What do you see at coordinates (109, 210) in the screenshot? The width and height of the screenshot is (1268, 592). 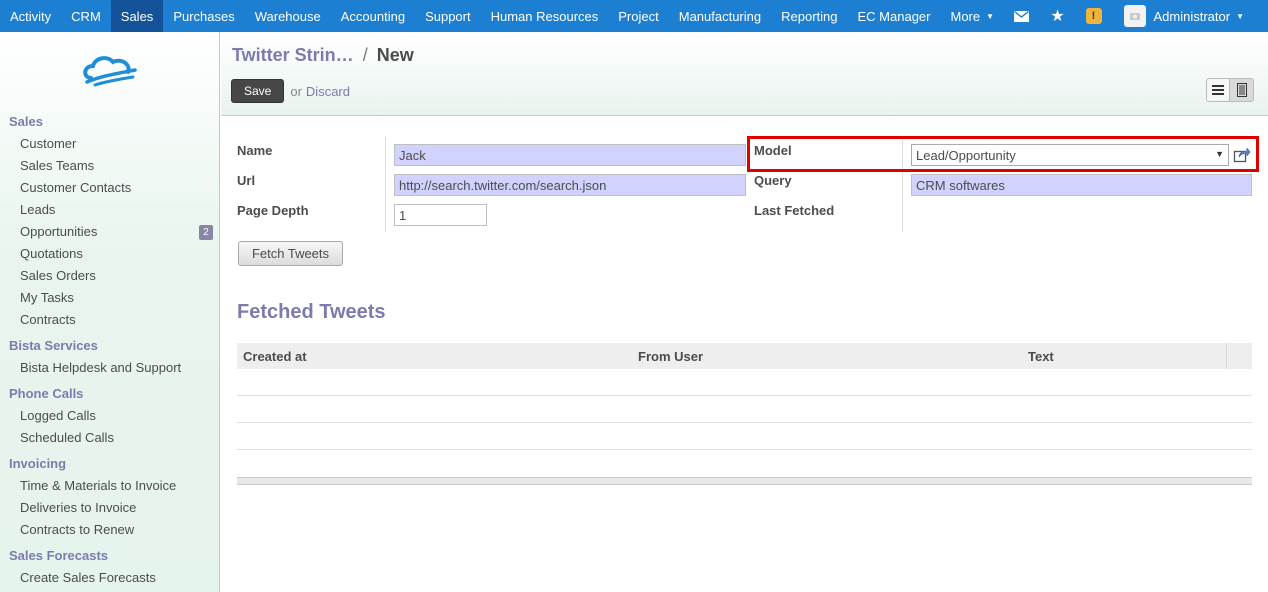 I see `sidebar-item-leads: Leads` at bounding box center [109, 210].